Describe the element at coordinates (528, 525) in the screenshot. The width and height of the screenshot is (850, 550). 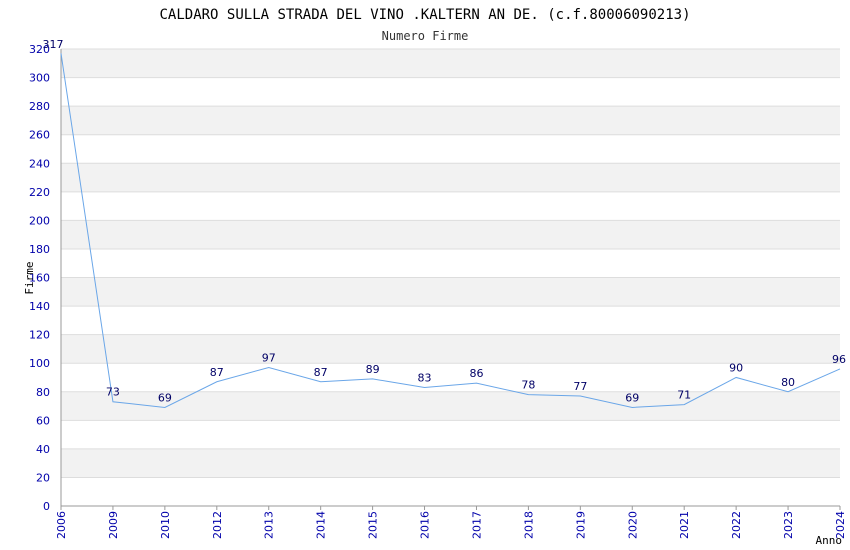
I see `x-tick-label: 2018` at that location.